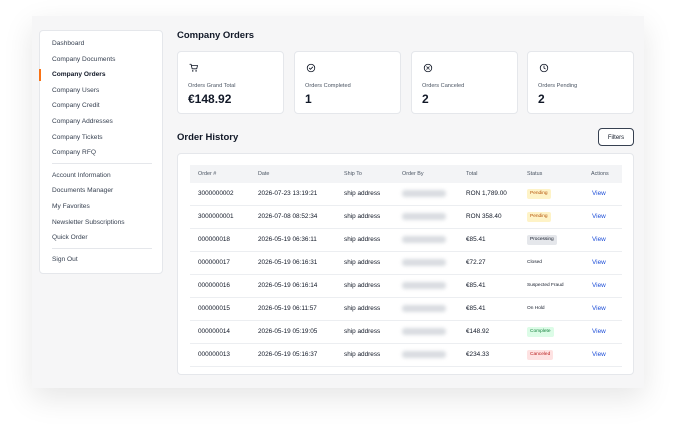 This screenshot has width=677, height=437. I want to click on sidebar-item-company-credit: Company Credit, so click(76, 106).